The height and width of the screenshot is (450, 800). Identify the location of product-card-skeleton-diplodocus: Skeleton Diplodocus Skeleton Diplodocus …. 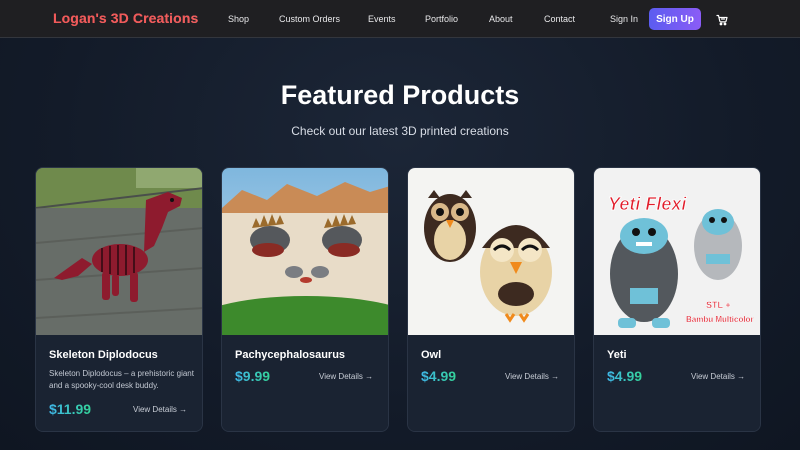
(119, 299).